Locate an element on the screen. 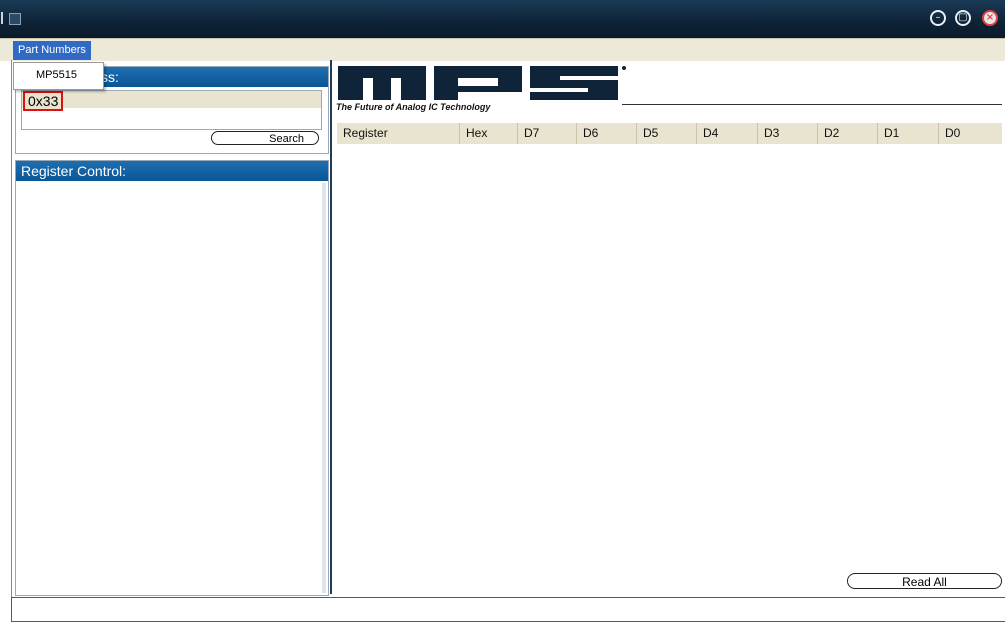  address-list: 0x33 is located at coordinates (171, 110).